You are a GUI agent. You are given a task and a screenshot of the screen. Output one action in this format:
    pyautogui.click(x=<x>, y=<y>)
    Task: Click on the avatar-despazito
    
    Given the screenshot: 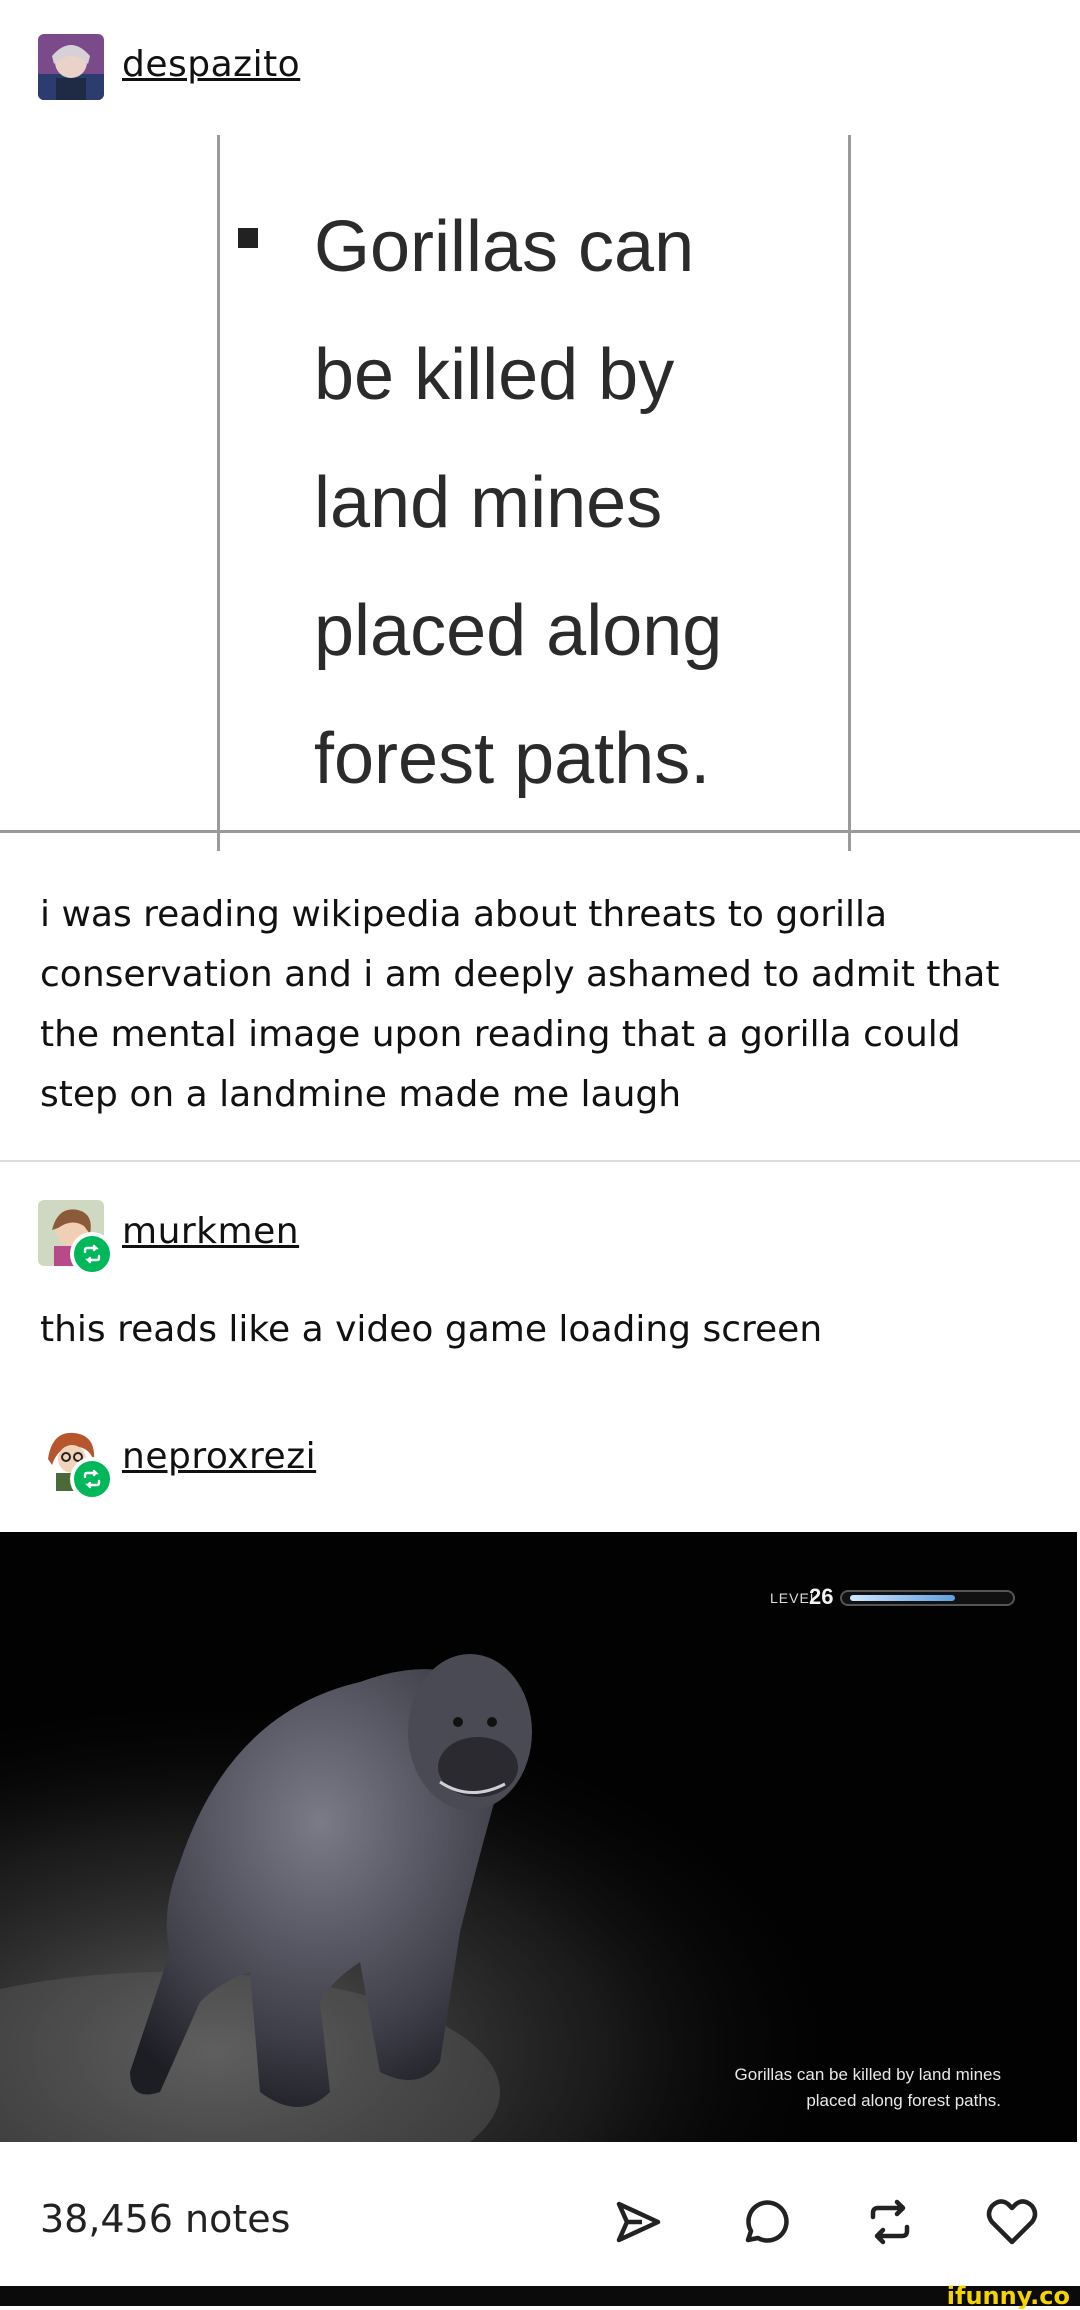 What is the action you would take?
    pyautogui.click(x=71, y=67)
    